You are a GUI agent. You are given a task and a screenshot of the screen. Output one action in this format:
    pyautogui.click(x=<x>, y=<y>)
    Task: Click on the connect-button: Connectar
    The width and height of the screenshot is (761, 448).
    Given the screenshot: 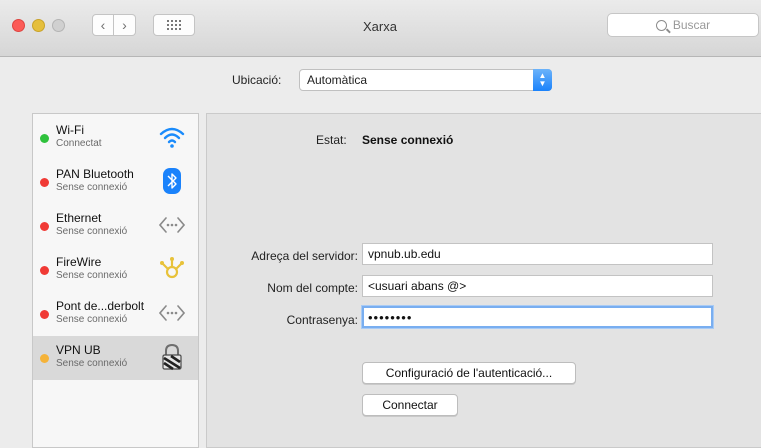 What is the action you would take?
    pyautogui.click(x=410, y=405)
    